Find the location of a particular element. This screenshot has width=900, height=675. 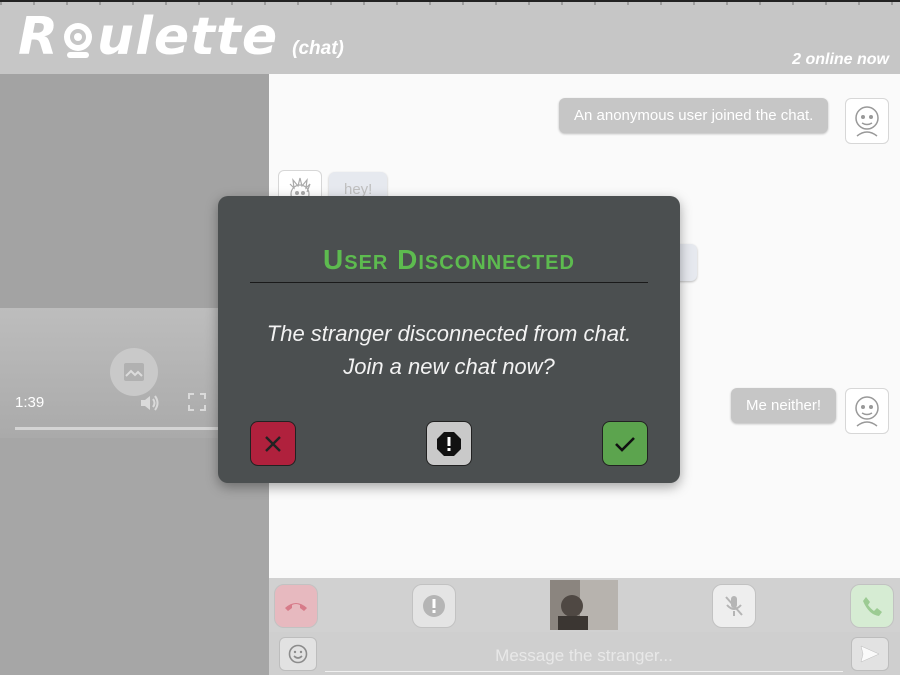

logo-wordmark: R ulette is located at coordinates (148, 37).